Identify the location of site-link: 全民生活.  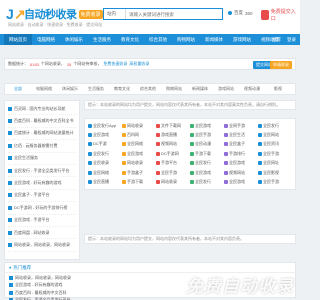
(241, 134).